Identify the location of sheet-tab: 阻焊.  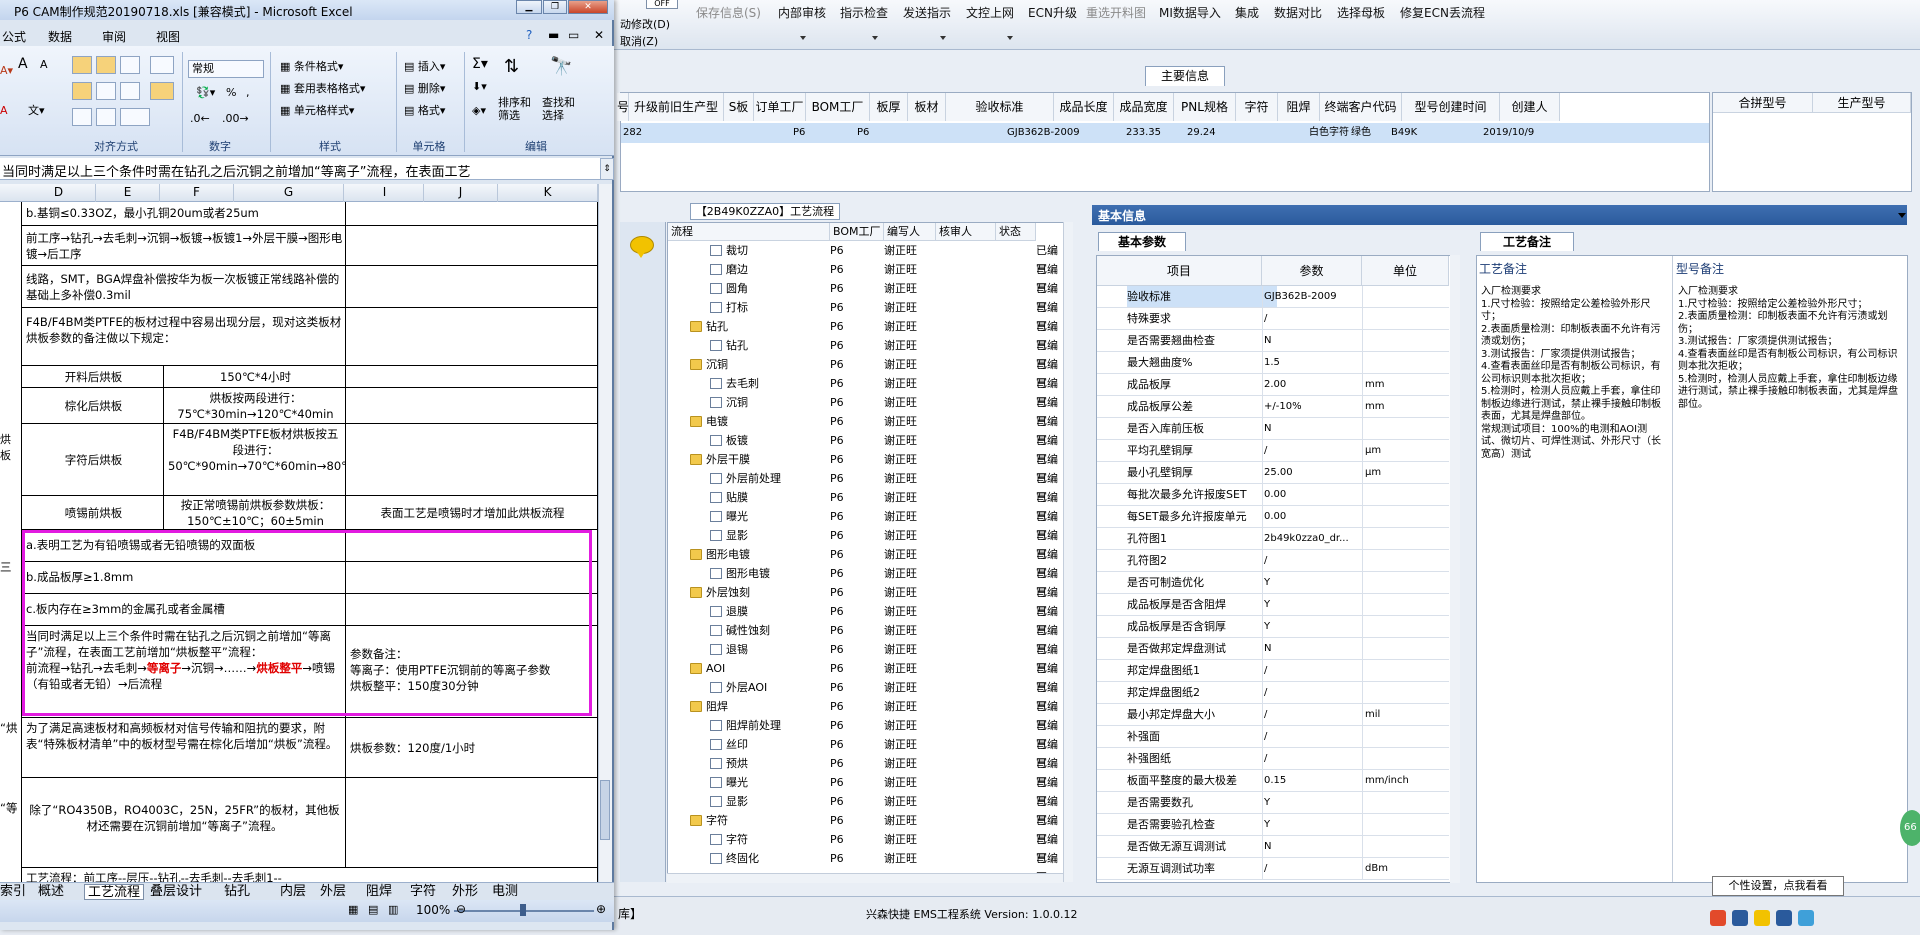
(379, 892).